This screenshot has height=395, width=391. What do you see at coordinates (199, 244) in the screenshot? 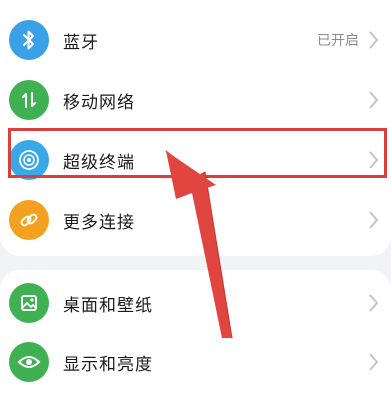
I see `annotation-arrow` at bounding box center [199, 244].